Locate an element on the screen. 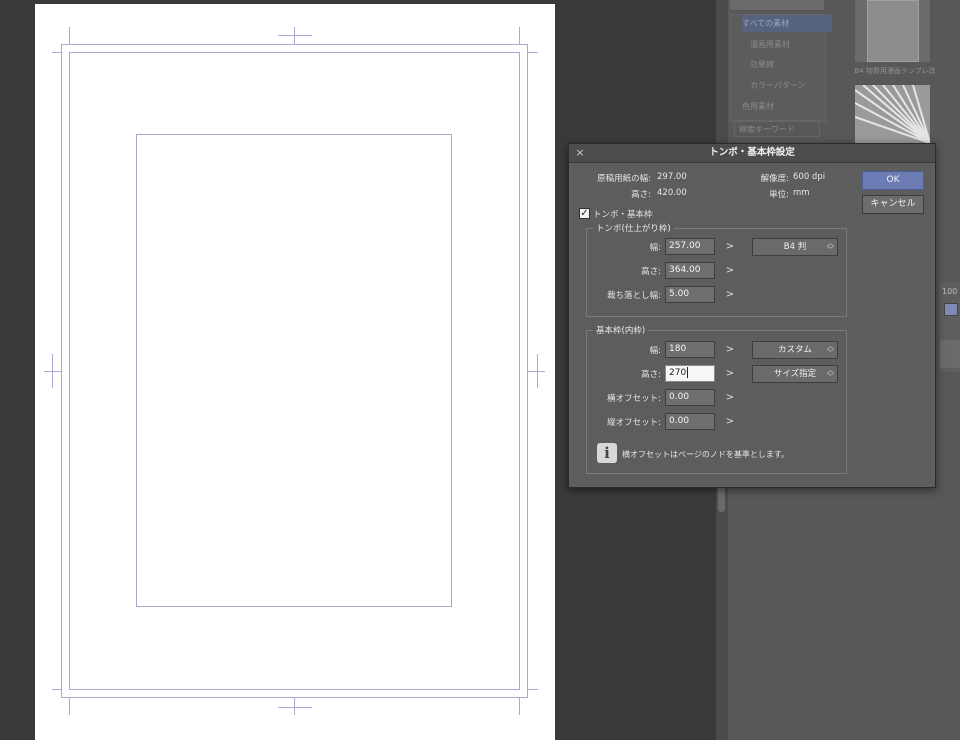  dialog-title: トンボ・基本枠設定 is located at coordinates (752, 153).